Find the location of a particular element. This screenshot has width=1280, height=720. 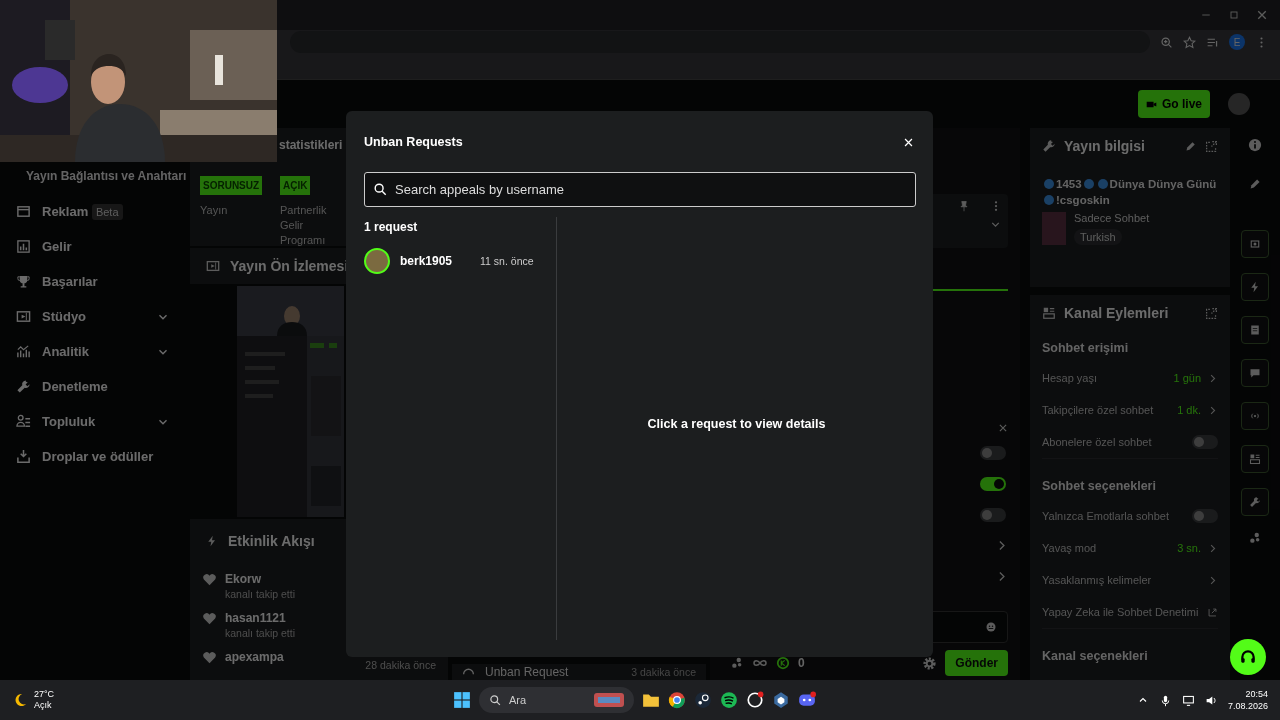

notes-button is located at coordinates (1255, 330).